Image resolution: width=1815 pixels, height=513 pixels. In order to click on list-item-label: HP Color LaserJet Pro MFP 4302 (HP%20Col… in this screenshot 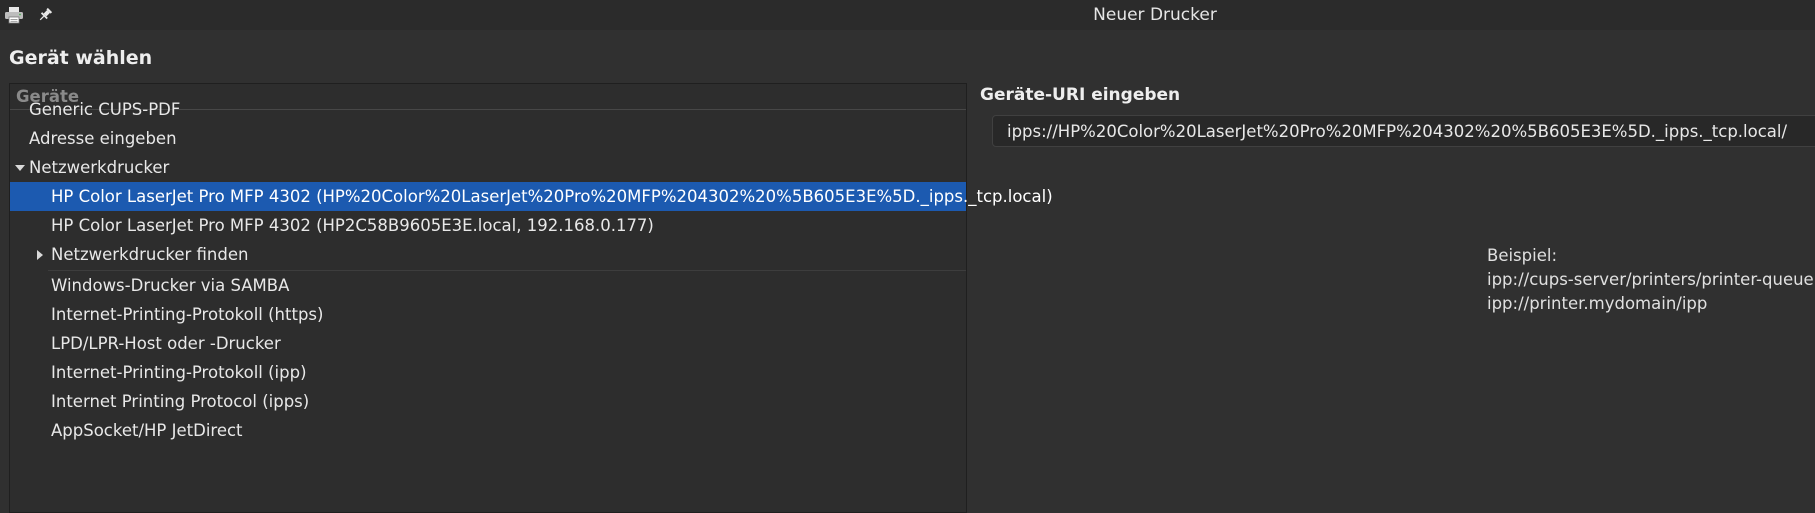, I will do `click(552, 196)`.